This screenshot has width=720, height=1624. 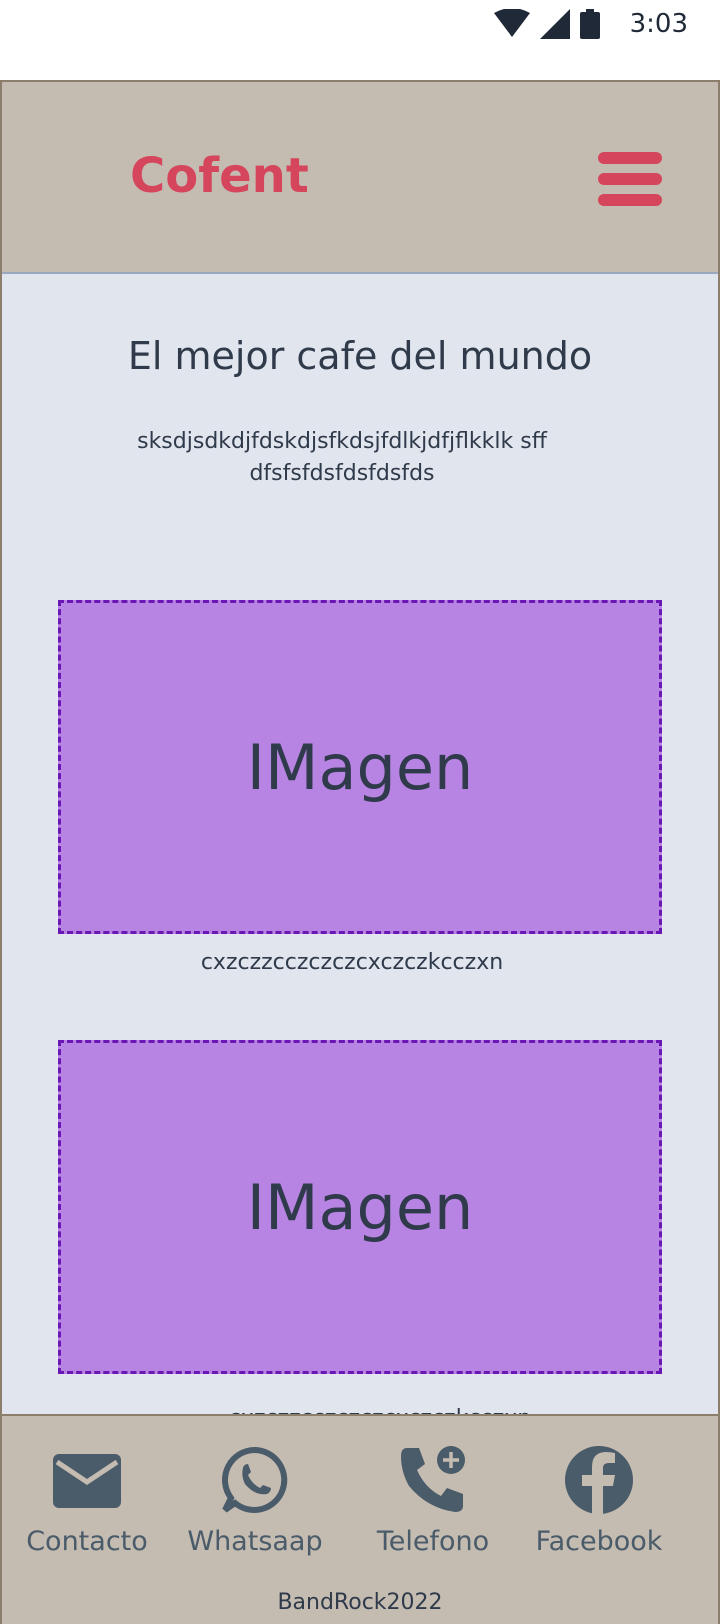 I want to click on battery-icon, so click(x=589, y=24).